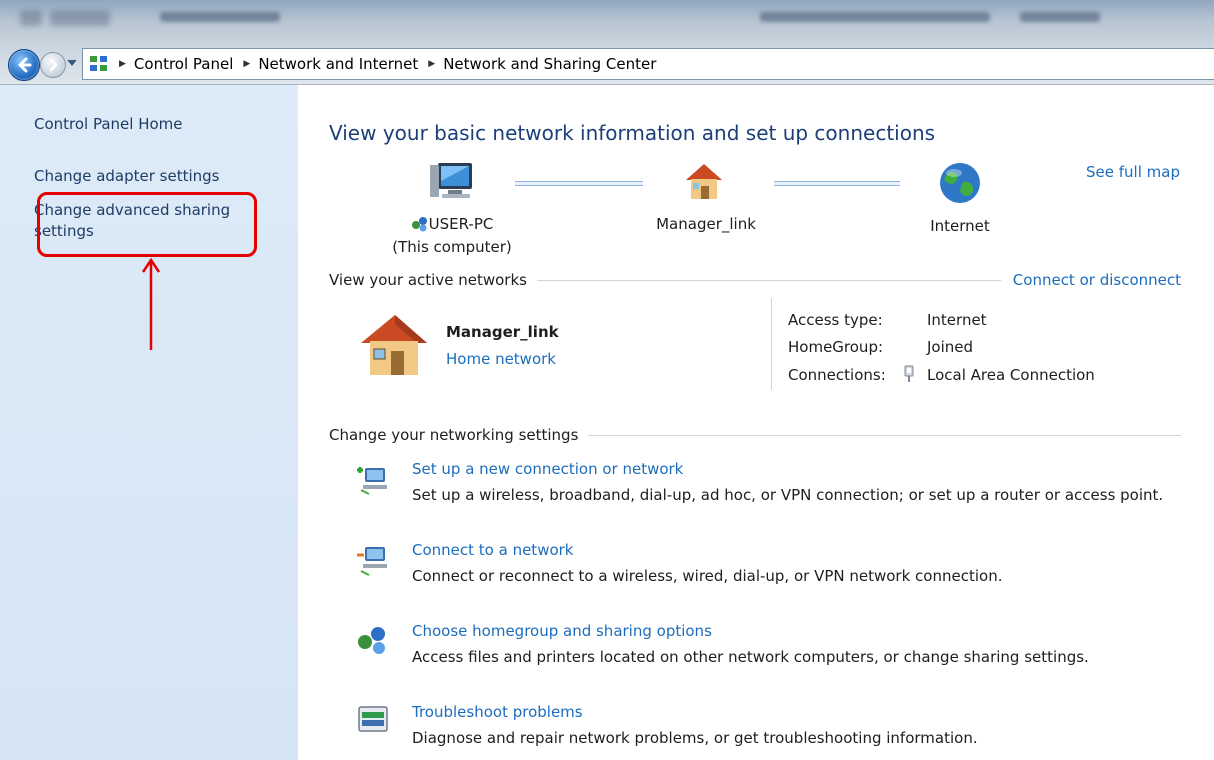 This screenshot has width=1214, height=760. Describe the element at coordinates (452, 235) in the screenshot. I see `computer-node-label: USER-PC (This computer)` at that location.